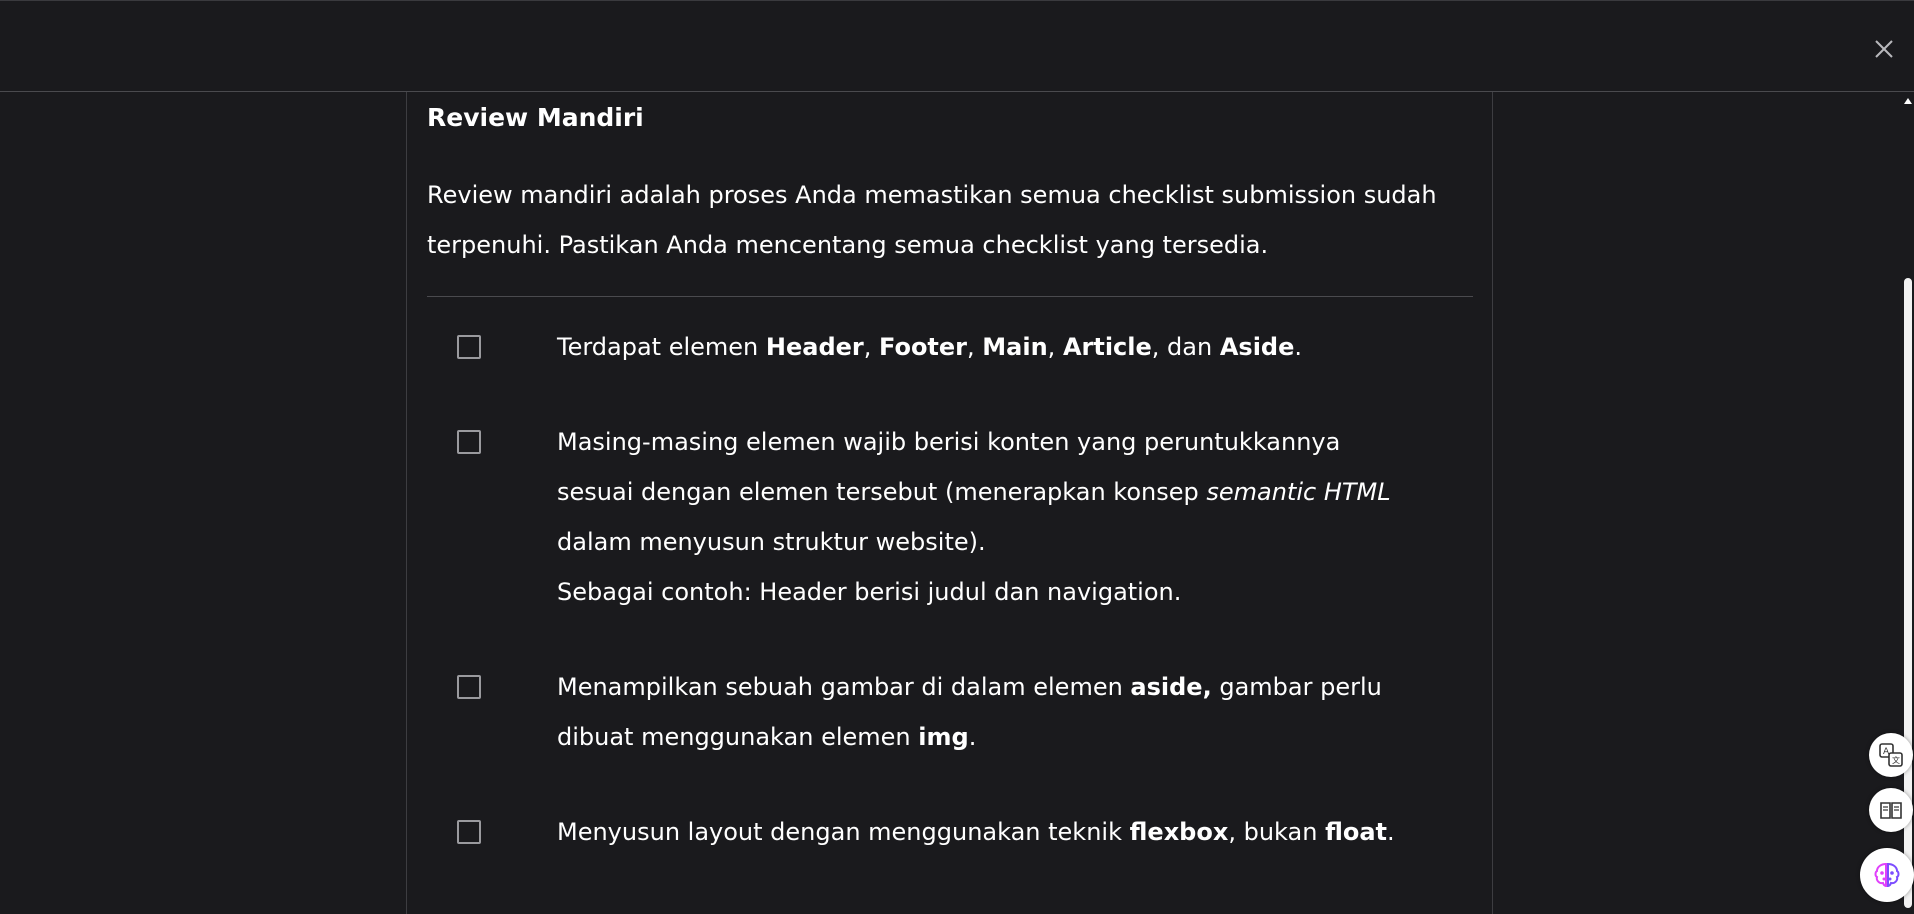  I want to click on emphasis-text: Main, so click(1015, 347).